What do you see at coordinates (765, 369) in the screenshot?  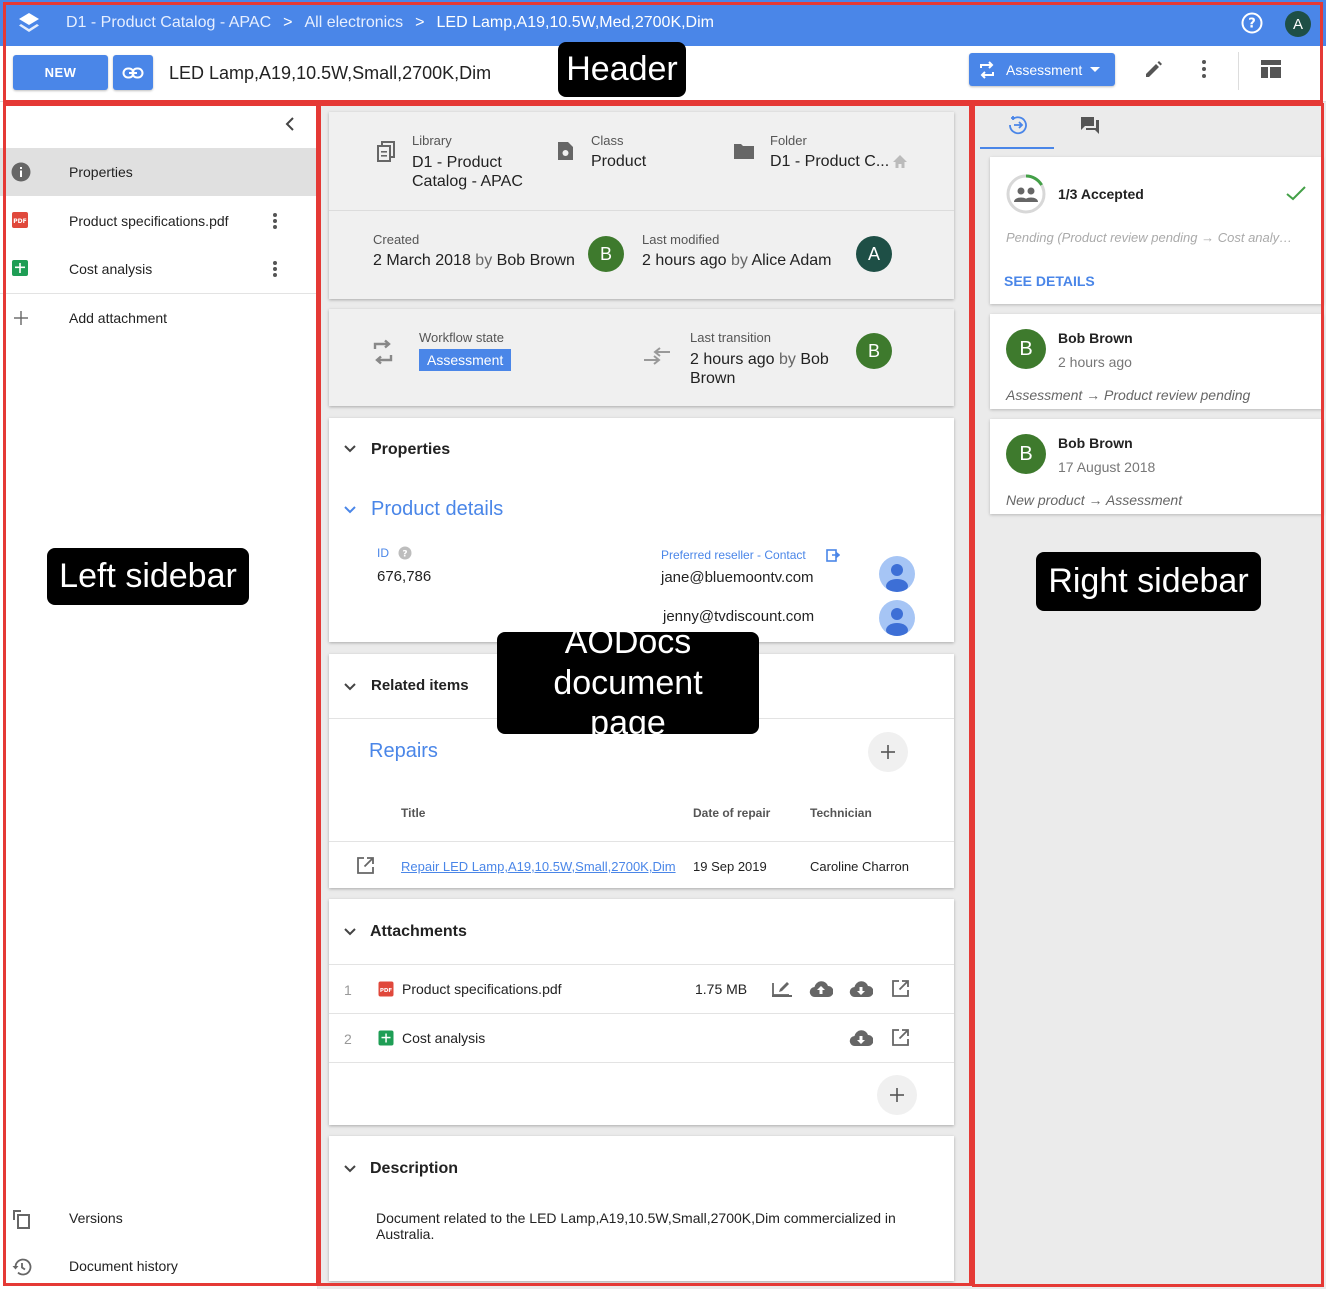 I see `last-transition-value: 2 hours ago by Bob Brown` at bounding box center [765, 369].